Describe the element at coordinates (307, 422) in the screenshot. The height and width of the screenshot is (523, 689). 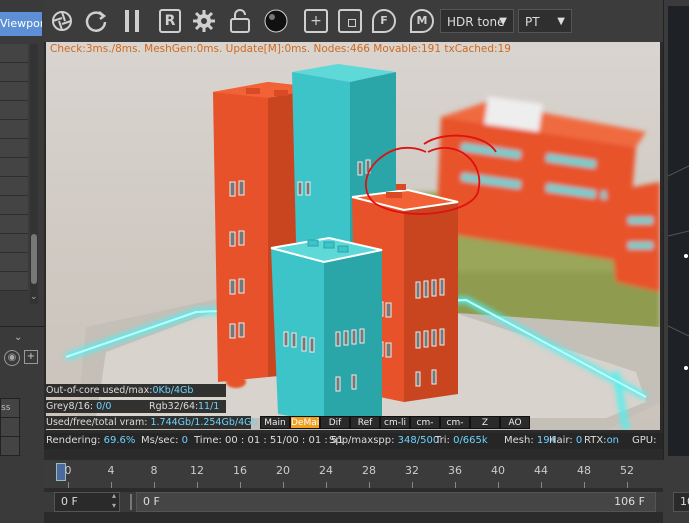
I see `tab-demain: DeMain` at that location.